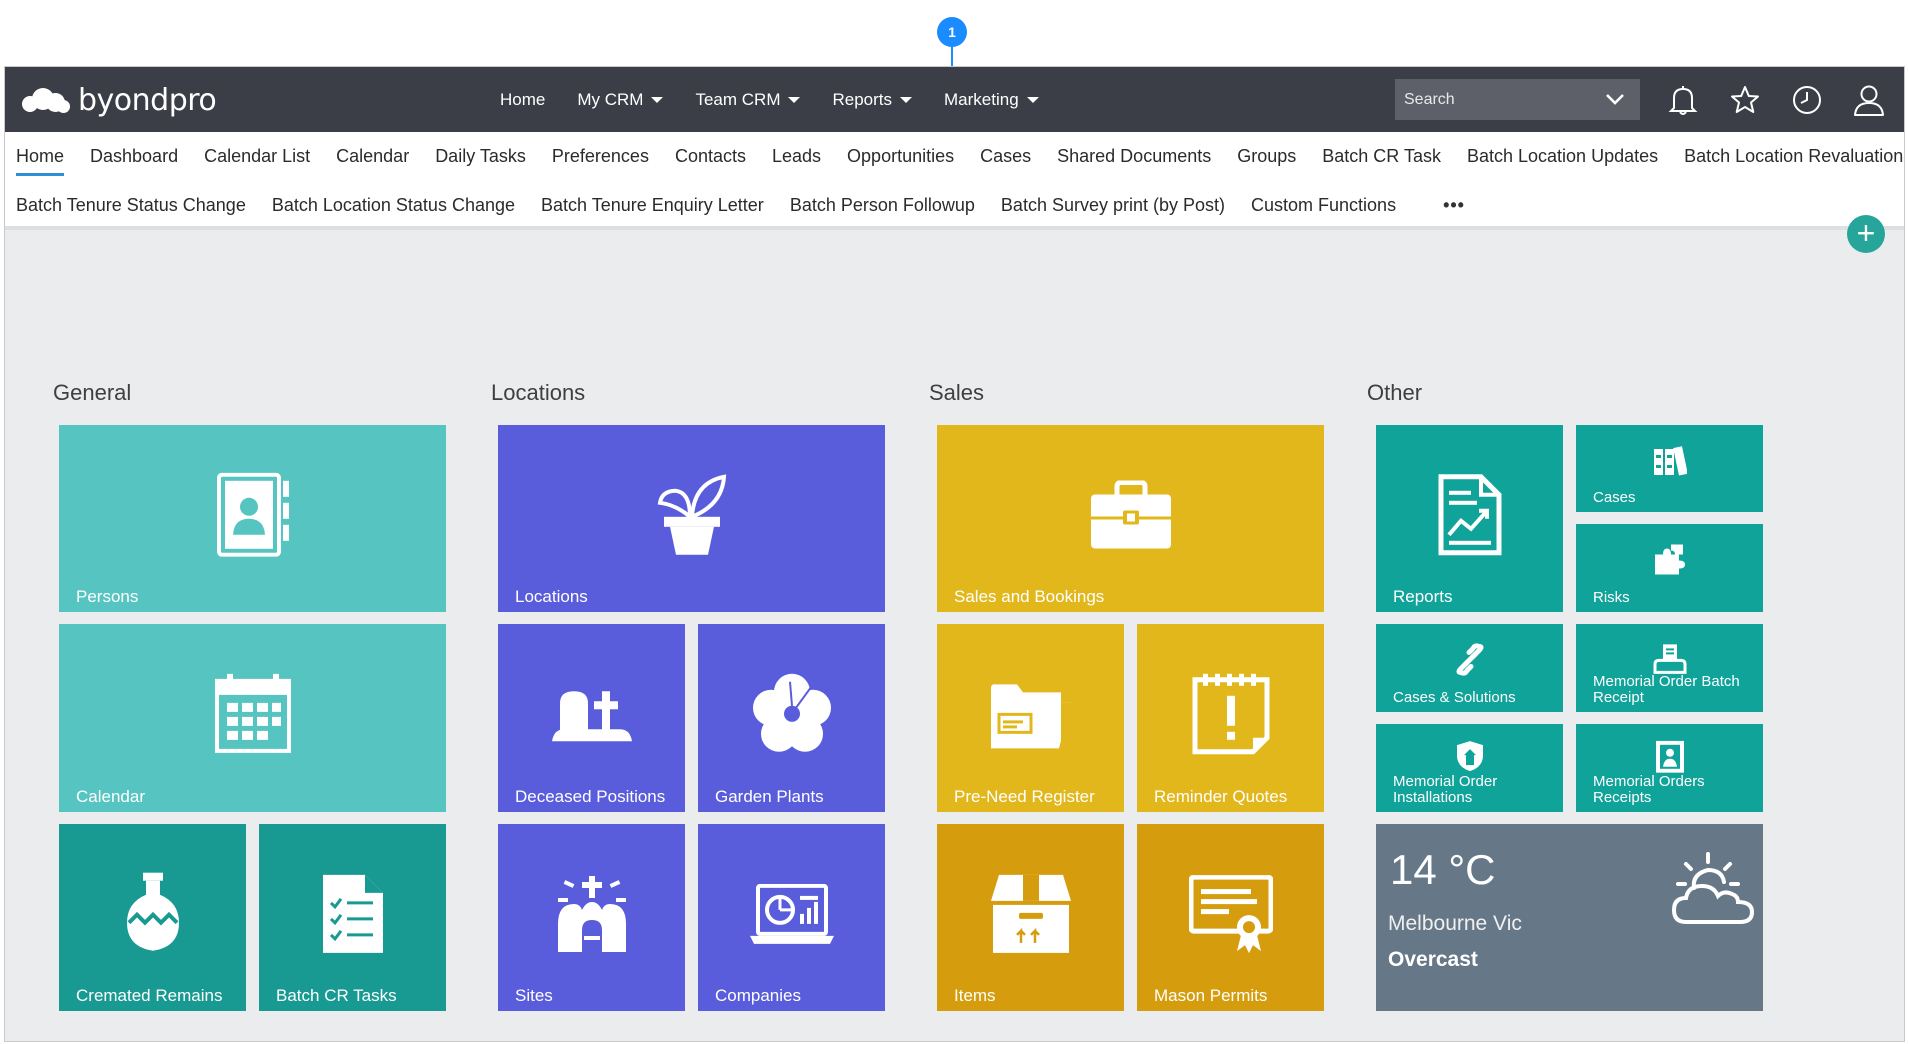  I want to click on sub-nav-item-batch-survey-print: Batch Survey print (by Post), so click(1113, 205).